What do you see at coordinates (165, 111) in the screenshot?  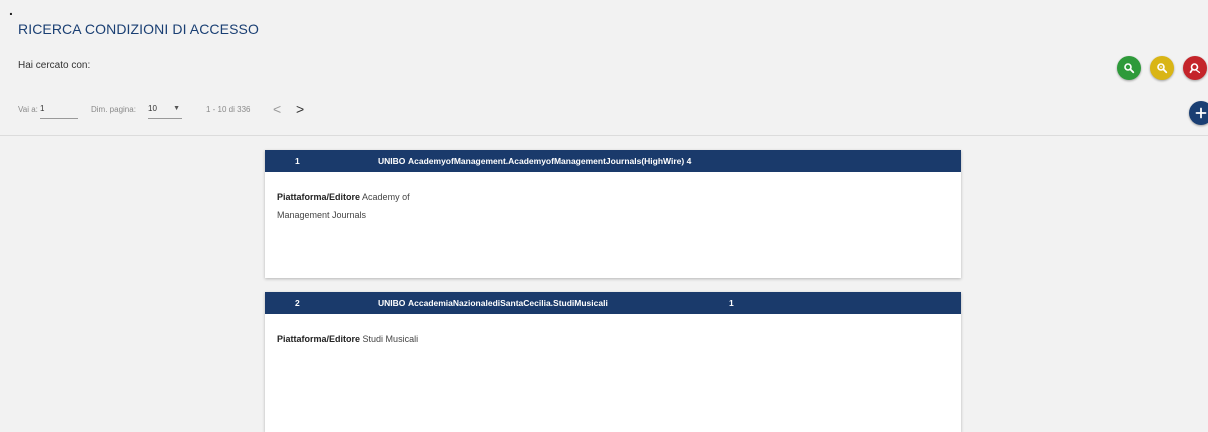 I see `page-size-select: 10 ▼` at bounding box center [165, 111].